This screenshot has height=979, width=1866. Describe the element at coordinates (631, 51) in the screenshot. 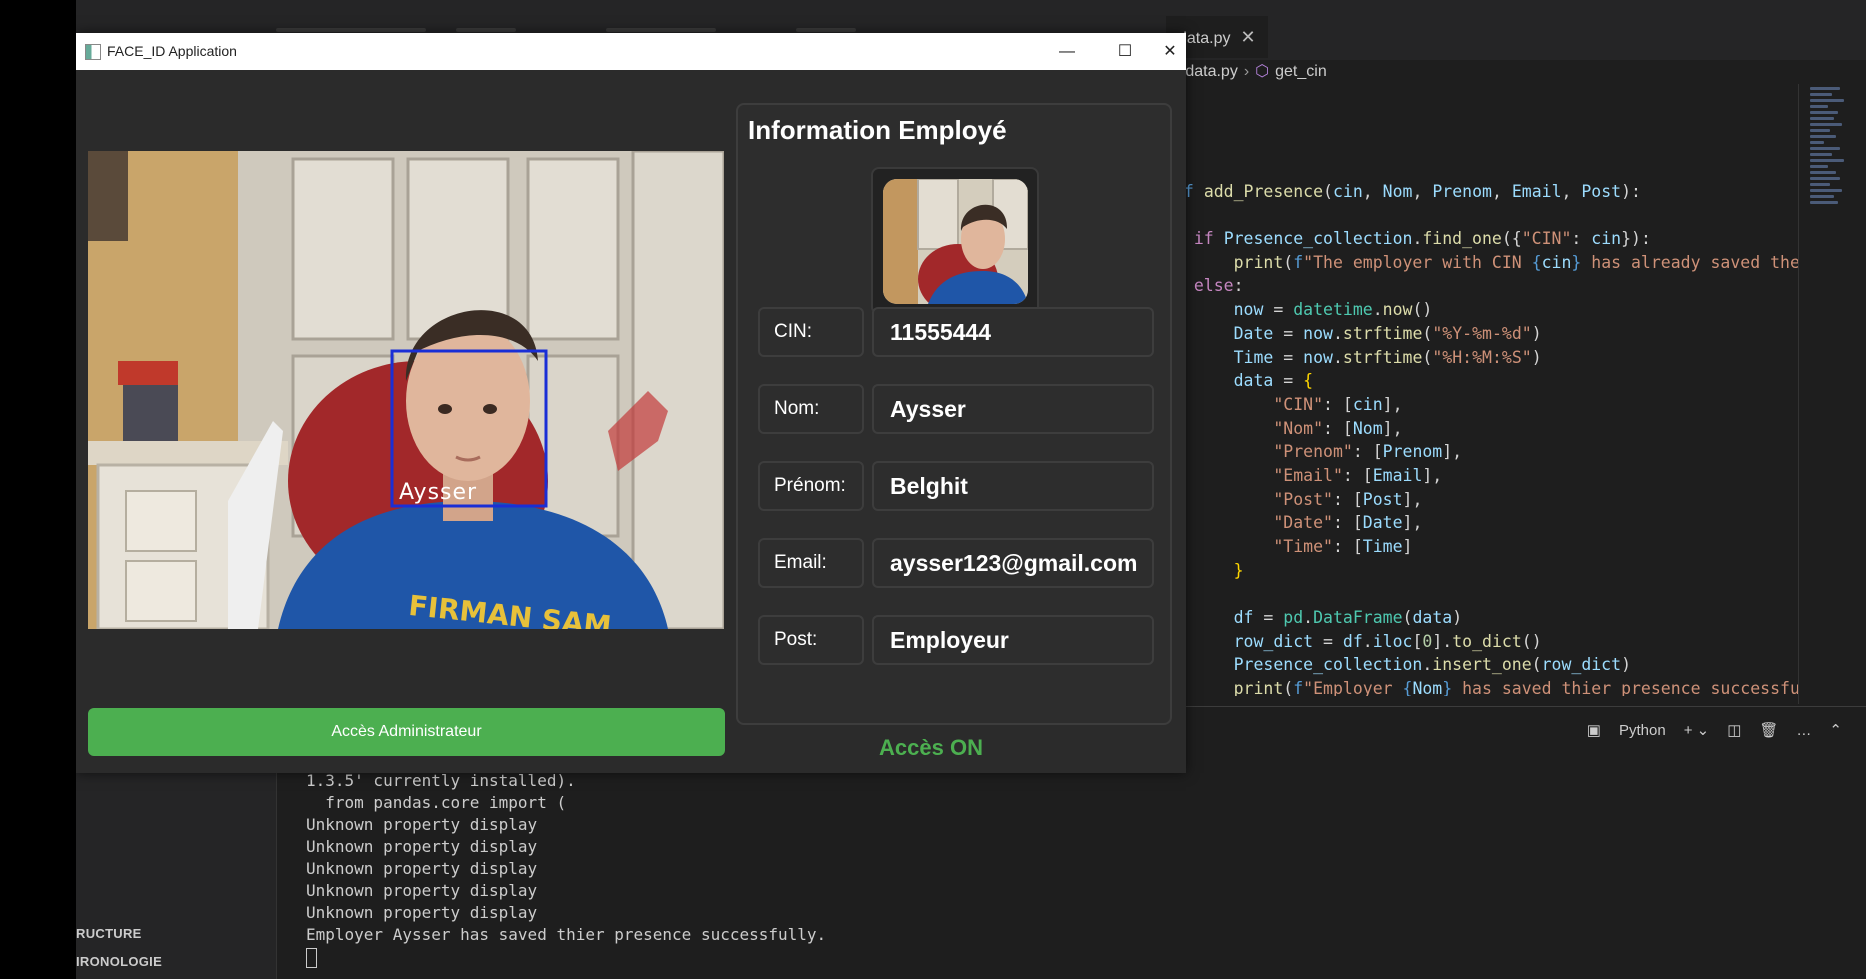

I see `title-bar: FACE_ID Application — ☐ ✕` at that location.